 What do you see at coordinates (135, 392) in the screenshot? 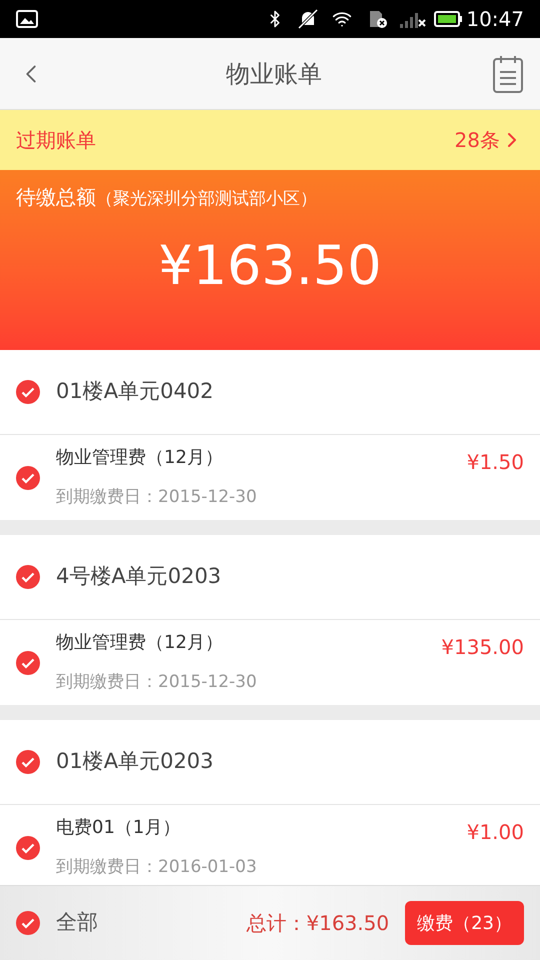
I see `building-name: 01楼A单元0402` at bounding box center [135, 392].